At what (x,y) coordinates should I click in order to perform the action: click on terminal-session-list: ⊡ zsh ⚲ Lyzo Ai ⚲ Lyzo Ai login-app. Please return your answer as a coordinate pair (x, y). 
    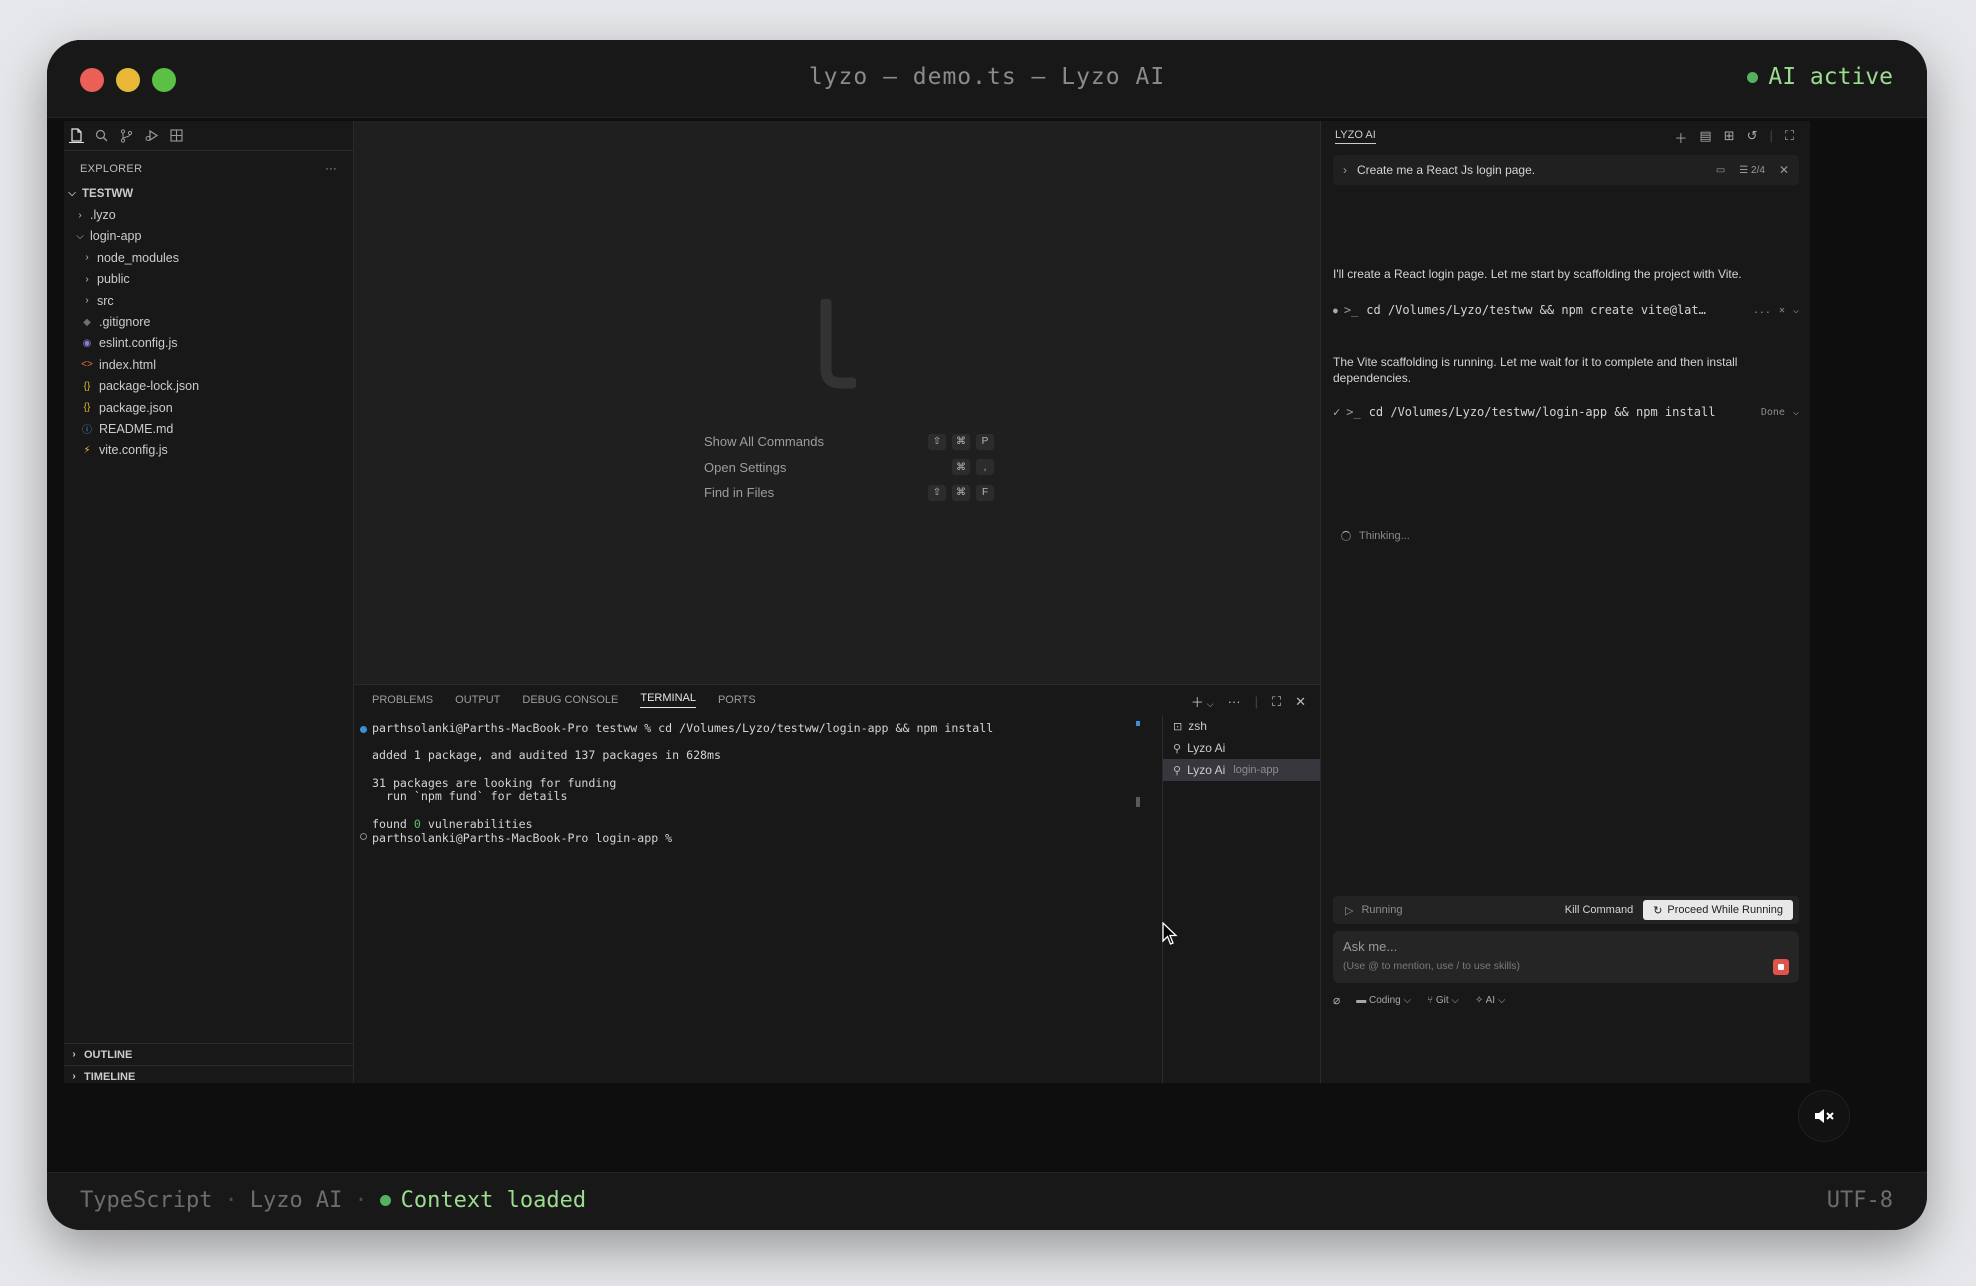
    Looking at the image, I should click on (1241, 899).